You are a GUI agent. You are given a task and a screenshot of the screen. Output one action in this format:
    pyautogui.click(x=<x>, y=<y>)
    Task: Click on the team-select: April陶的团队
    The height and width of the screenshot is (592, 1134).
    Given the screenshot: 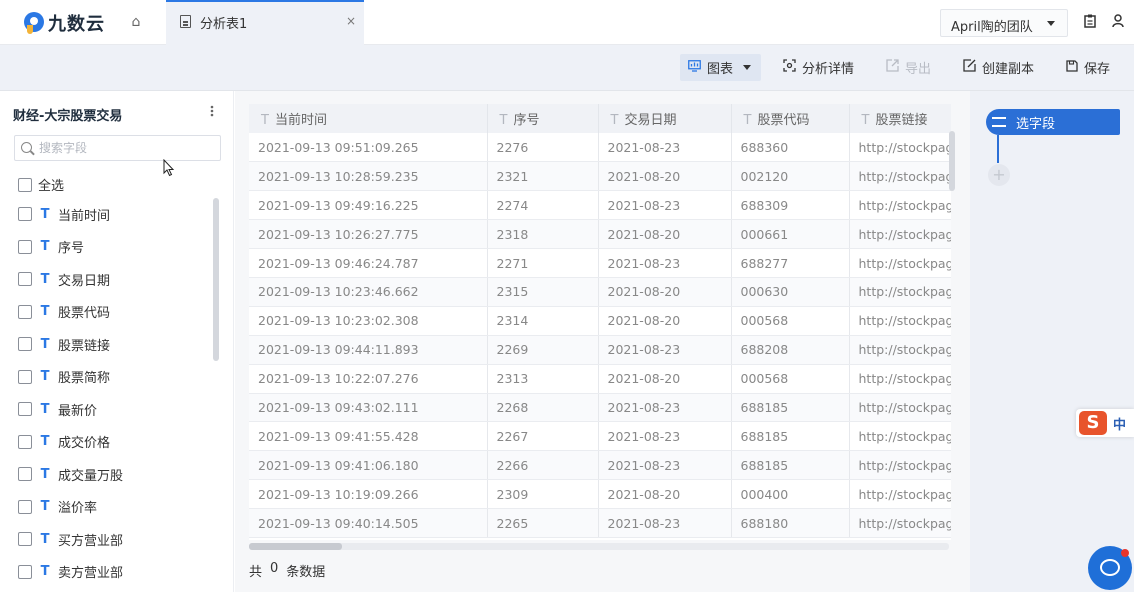 What is the action you would take?
    pyautogui.click(x=1004, y=23)
    